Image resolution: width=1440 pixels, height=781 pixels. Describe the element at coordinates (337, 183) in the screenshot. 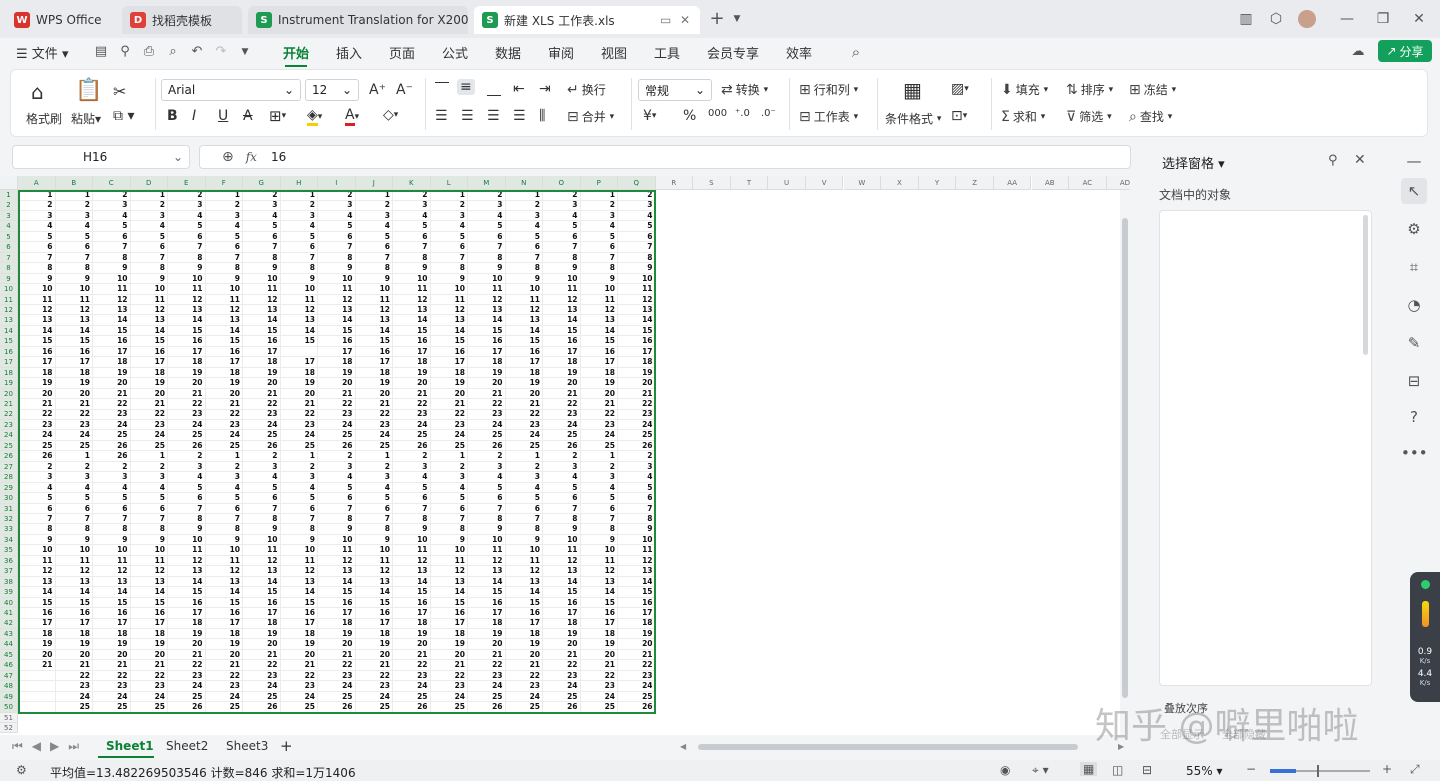

I see `column-header: I` at that location.